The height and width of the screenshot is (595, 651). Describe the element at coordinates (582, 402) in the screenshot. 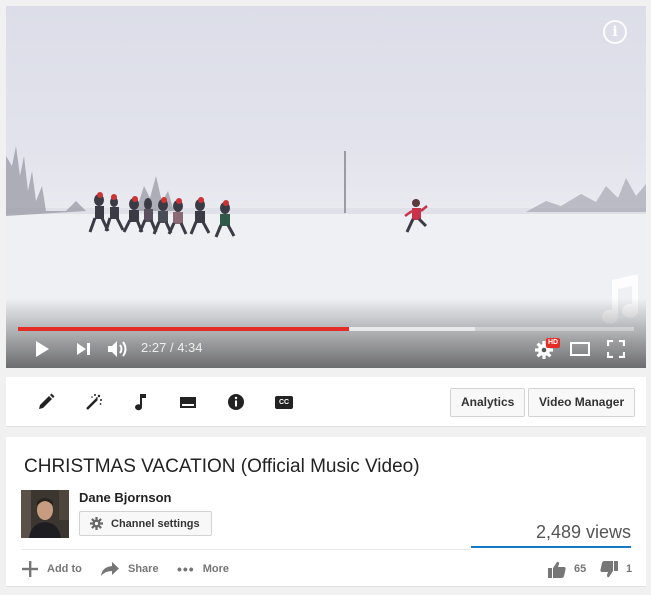

I see `video-manager-button: Video Manager` at that location.